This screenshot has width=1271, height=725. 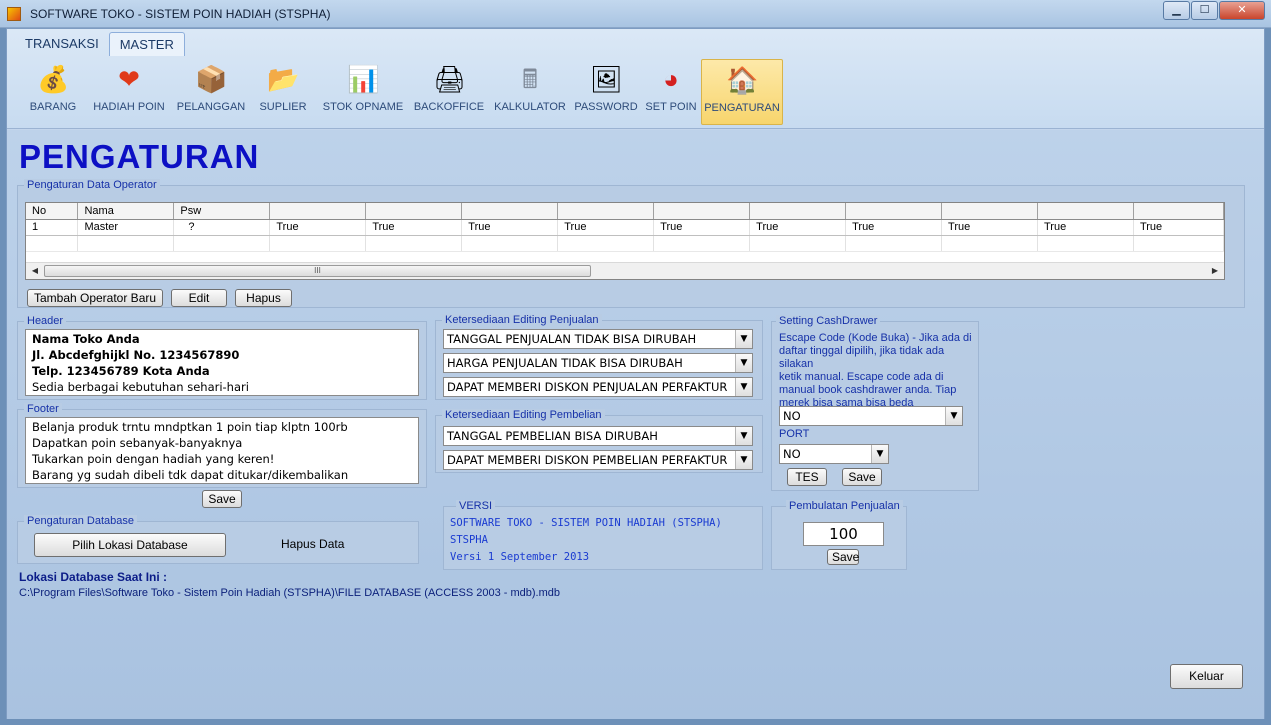 What do you see at coordinates (868, 390) in the screenshot?
I see `description-line: manual book cashdrawer anda. Tiap` at bounding box center [868, 390].